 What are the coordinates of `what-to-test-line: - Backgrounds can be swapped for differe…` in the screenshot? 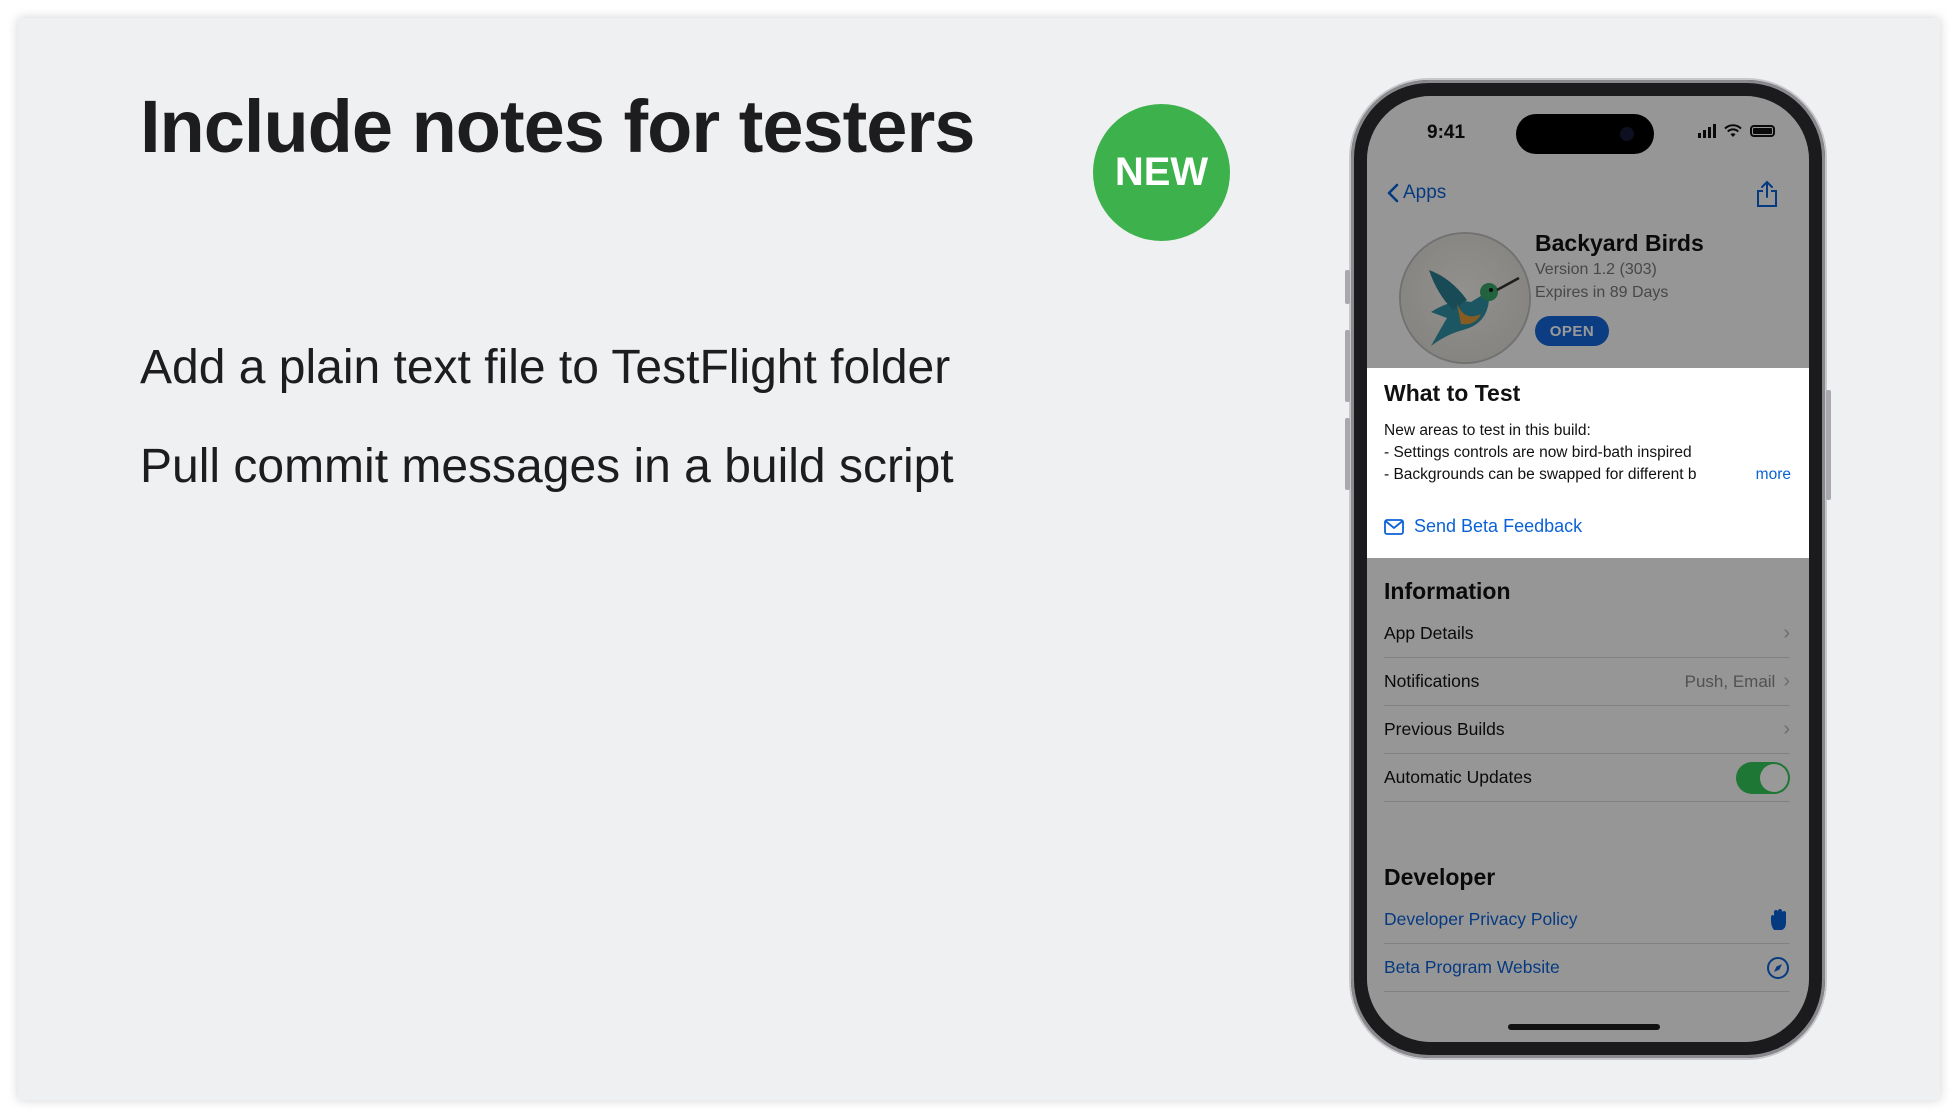 It's located at (1540, 474).